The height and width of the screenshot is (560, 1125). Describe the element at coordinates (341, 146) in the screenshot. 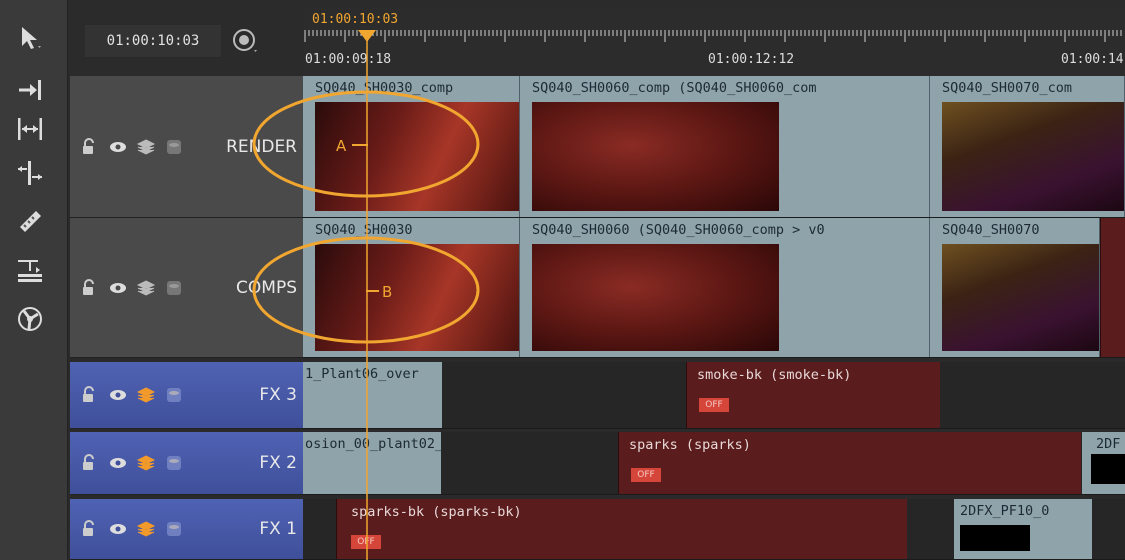

I see `marker-a: A` at that location.